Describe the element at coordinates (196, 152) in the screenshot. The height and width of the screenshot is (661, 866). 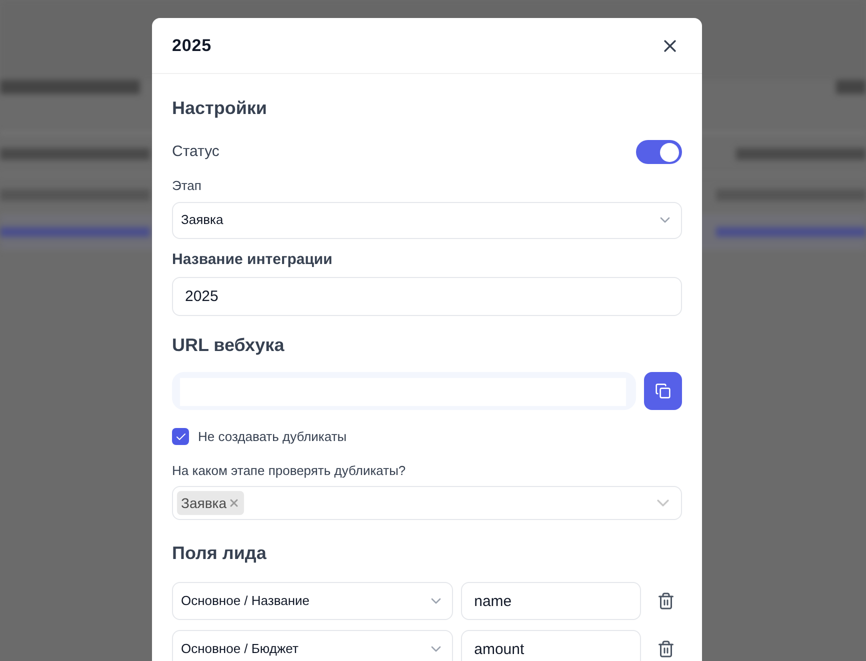
I see `status-label: Статус` at that location.